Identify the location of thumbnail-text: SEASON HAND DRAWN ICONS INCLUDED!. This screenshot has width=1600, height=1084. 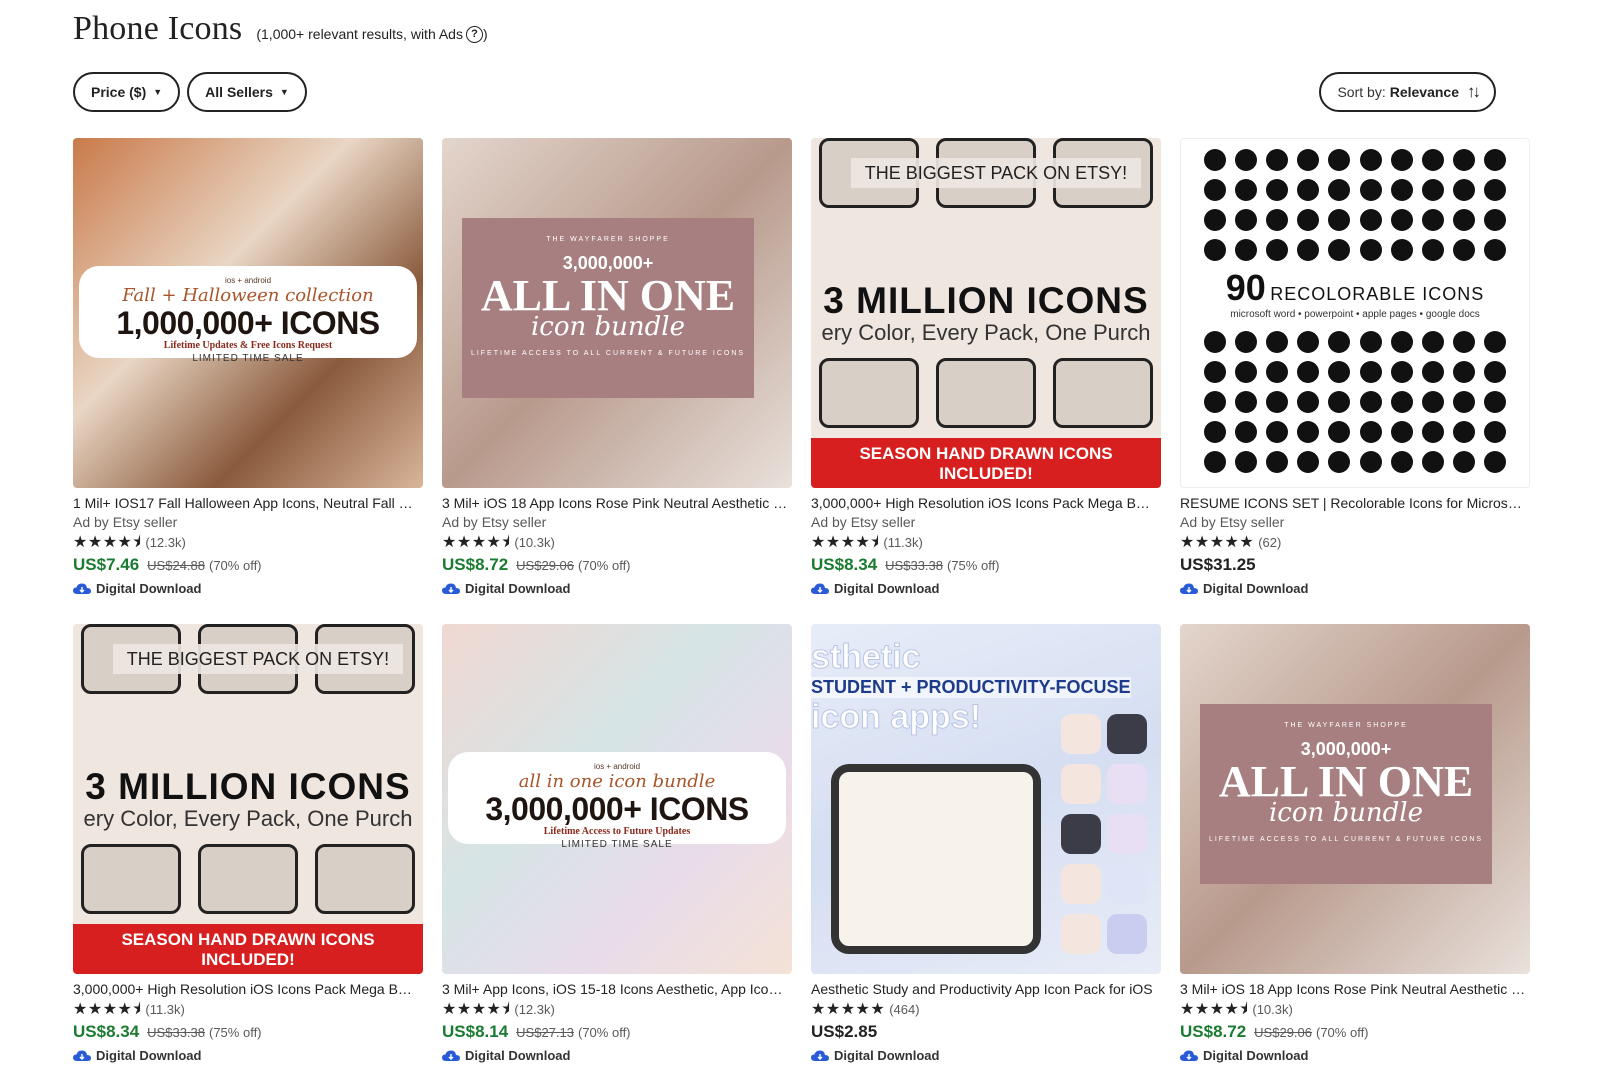
(986, 463).